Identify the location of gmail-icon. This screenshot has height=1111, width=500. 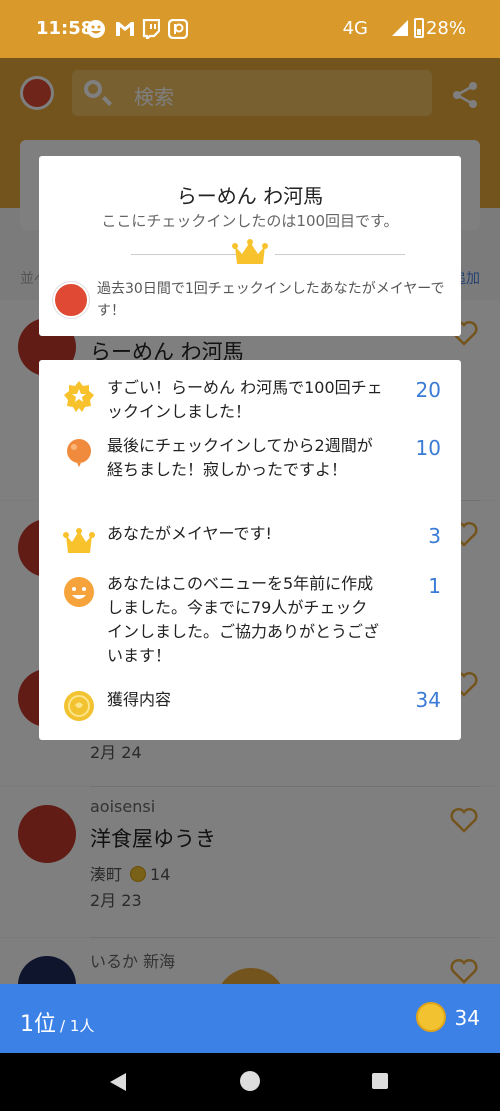
(125, 29).